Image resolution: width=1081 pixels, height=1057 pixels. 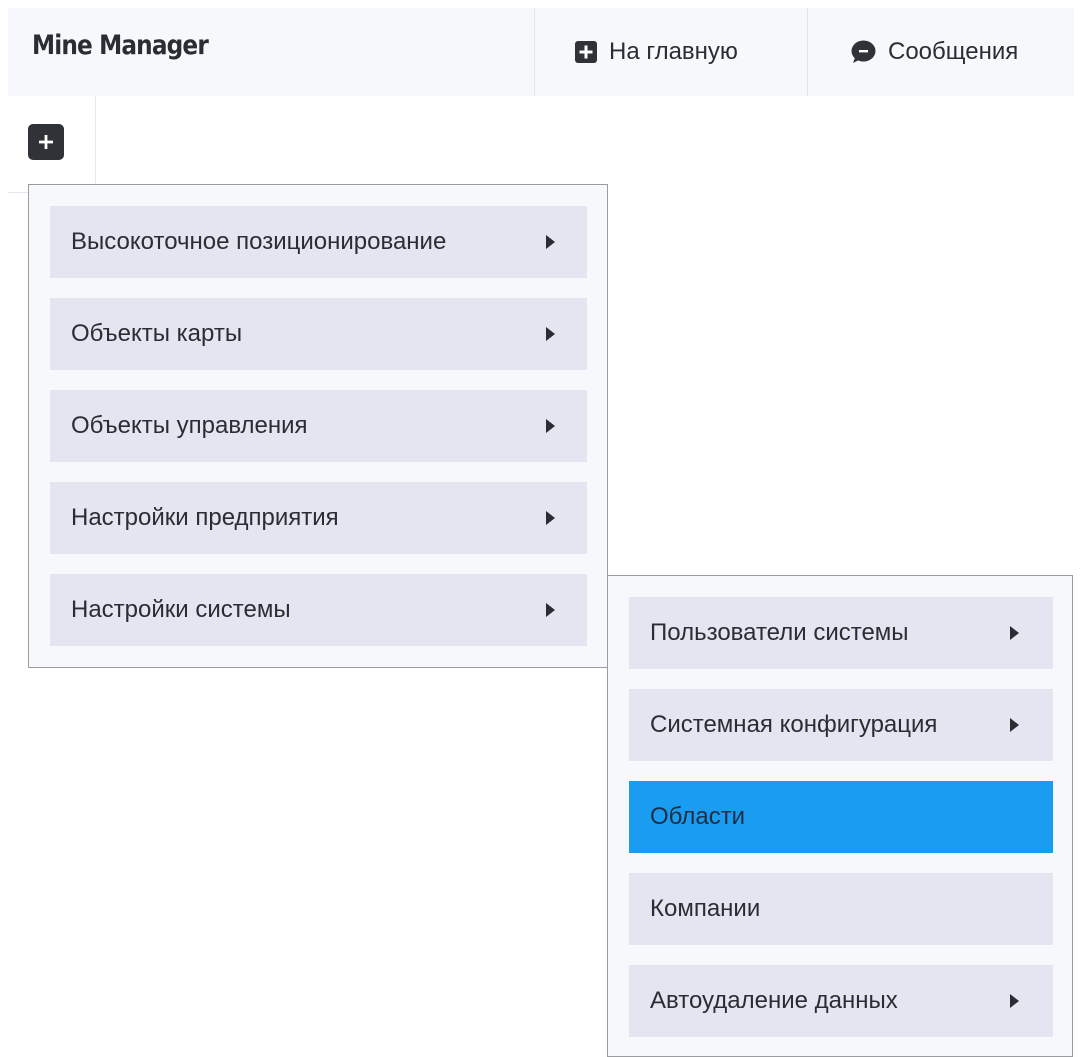 What do you see at coordinates (259, 241) in the screenshot?
I see `menu-item-label: Высокоточное позиционирование` at bounding box center [259, 241].